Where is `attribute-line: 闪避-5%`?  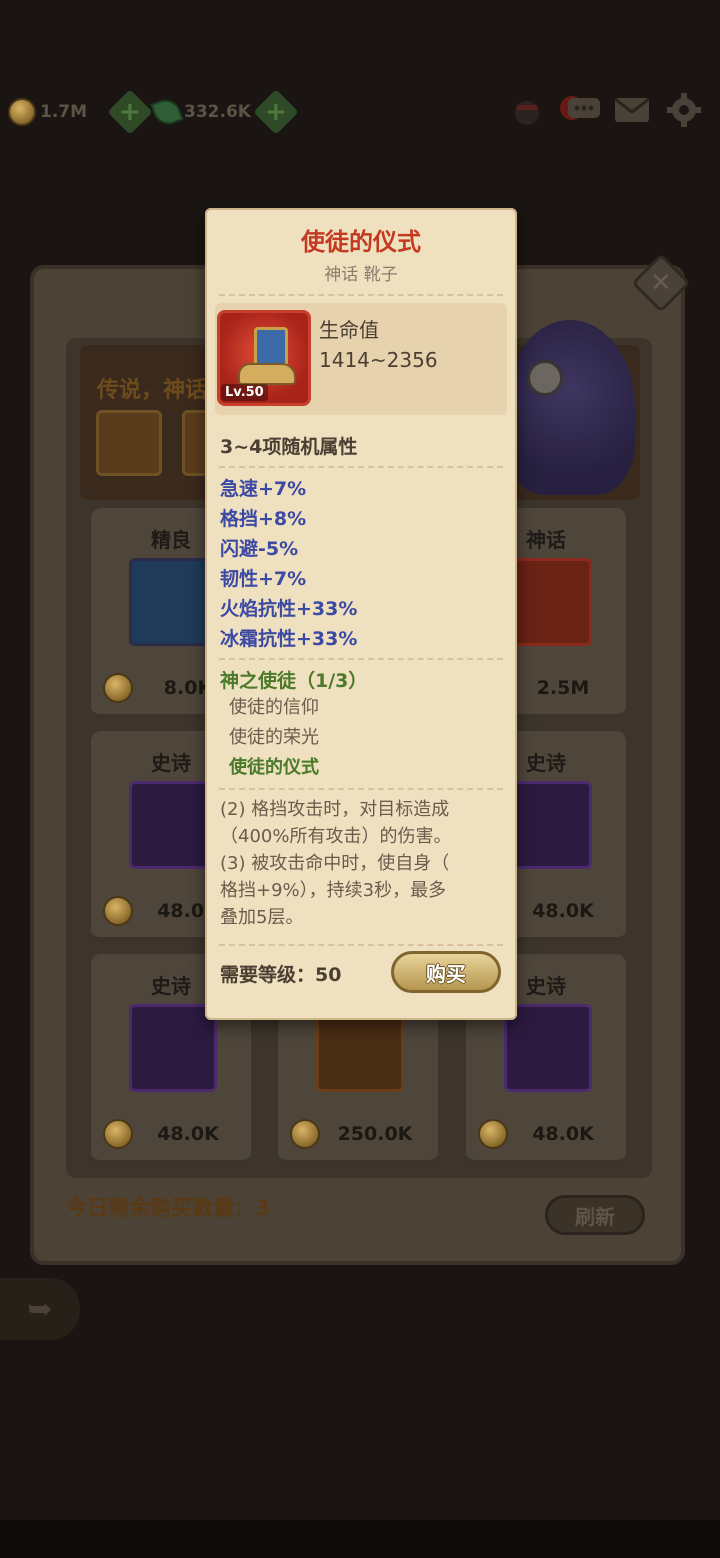
attribute-line: 闪避-5% is located at coordinates (259, 549).